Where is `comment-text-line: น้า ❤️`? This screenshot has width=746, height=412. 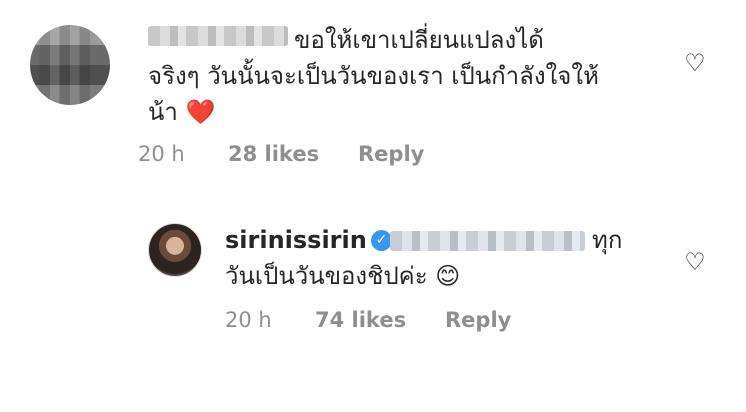 comment-text-line: น้า ❤️ is located at coordinates (181, 112).